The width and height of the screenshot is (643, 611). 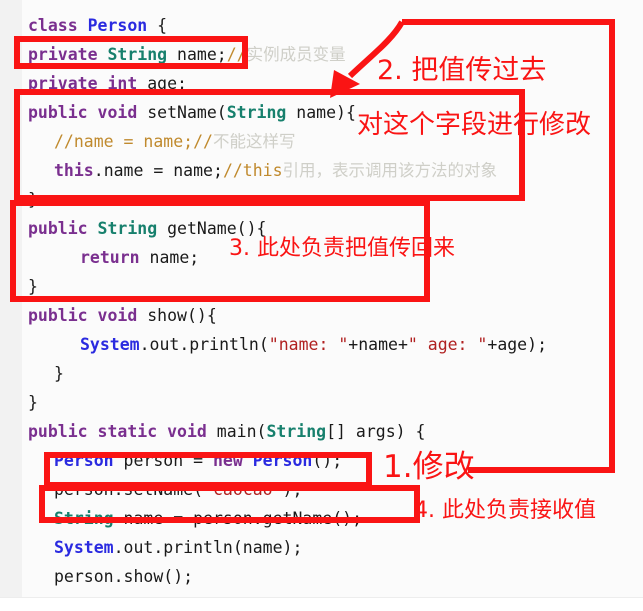 What do you see at coordinates (462, 70) in the screenshot?
I see `annotation-step2: 2. 把值传过去` at bounding box center [462, 70].